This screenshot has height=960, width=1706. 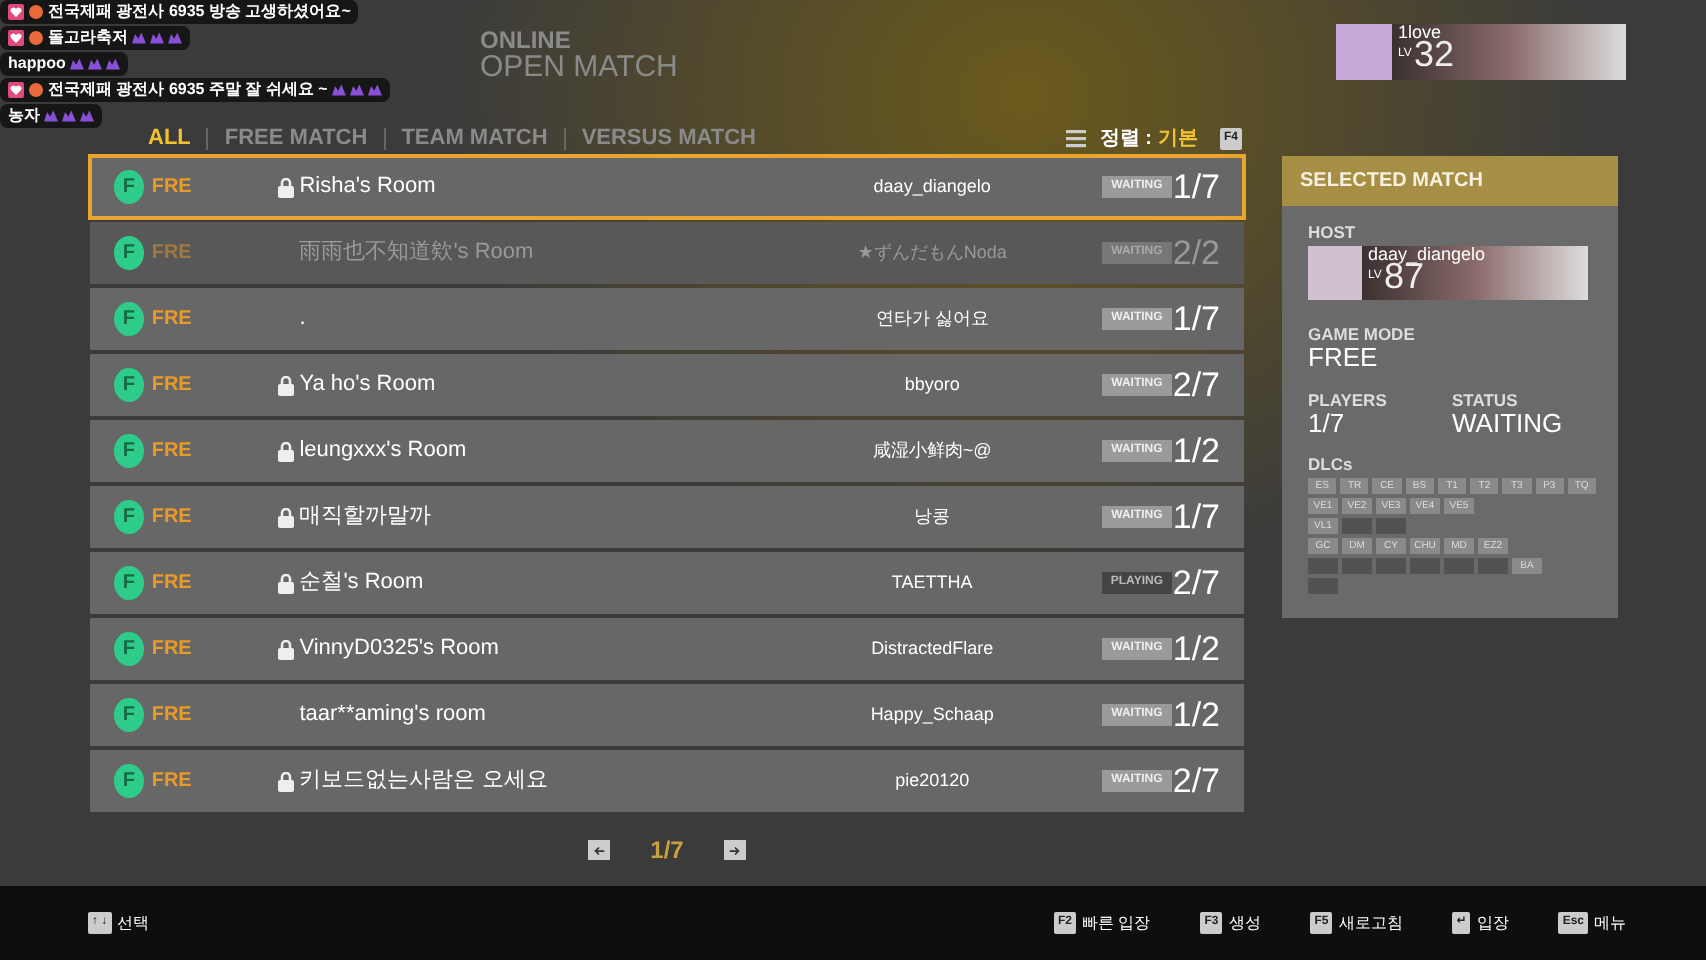 What do you see at coordinates (188, 90) in the screenshot?
I see `chat-text: 전국제패 광전사 6935 주말 잘 쉬세요 ~` at bounding box center [188, 90].